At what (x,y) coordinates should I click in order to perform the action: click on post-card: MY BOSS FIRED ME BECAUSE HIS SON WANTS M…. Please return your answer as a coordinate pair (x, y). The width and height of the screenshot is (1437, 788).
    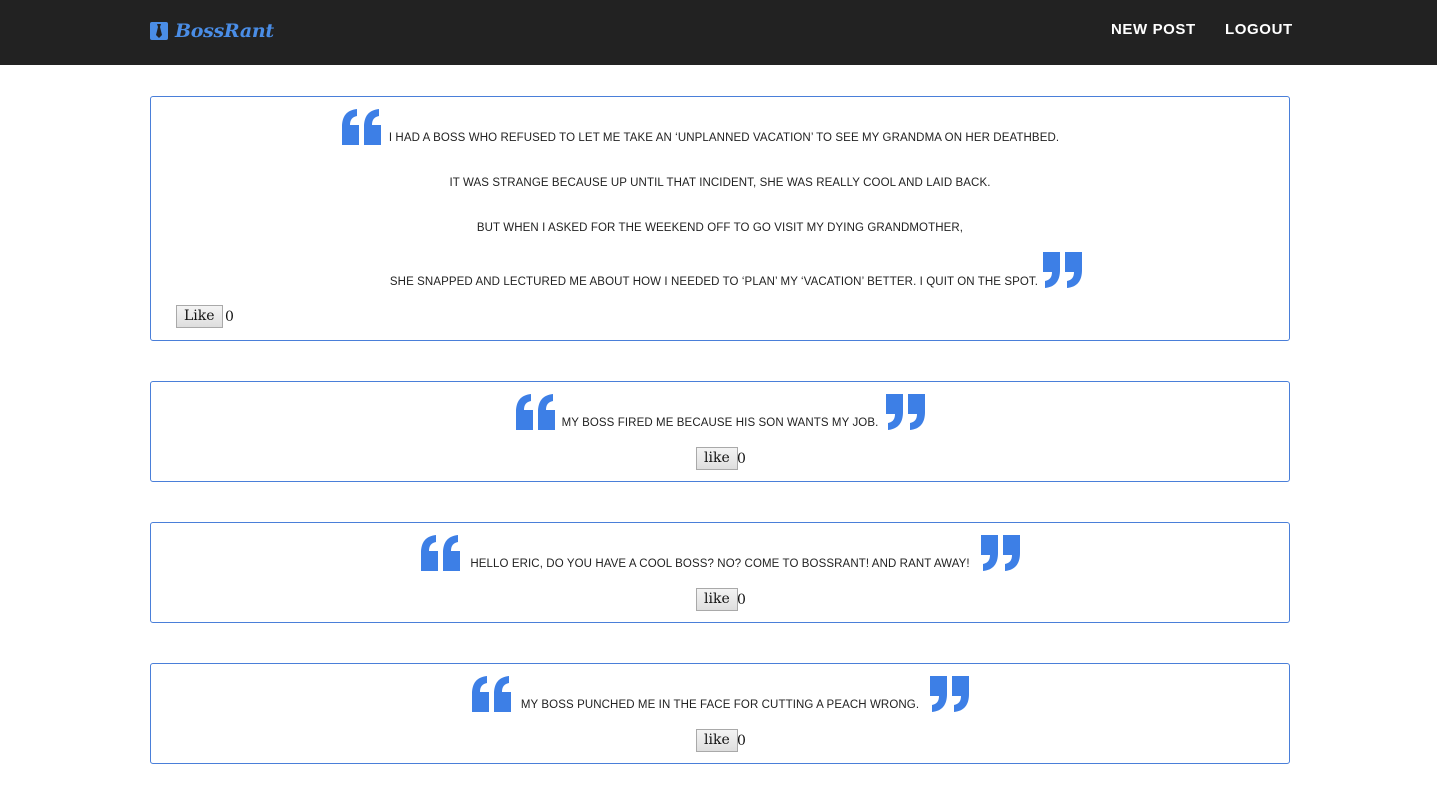
    Looking at the image, I should click on (720, 431).